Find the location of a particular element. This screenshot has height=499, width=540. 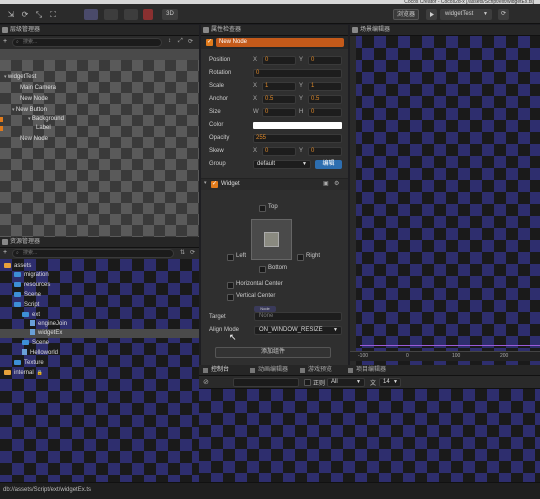

tree-row-new-node-2: New Node is located at coordinates (34, 139).